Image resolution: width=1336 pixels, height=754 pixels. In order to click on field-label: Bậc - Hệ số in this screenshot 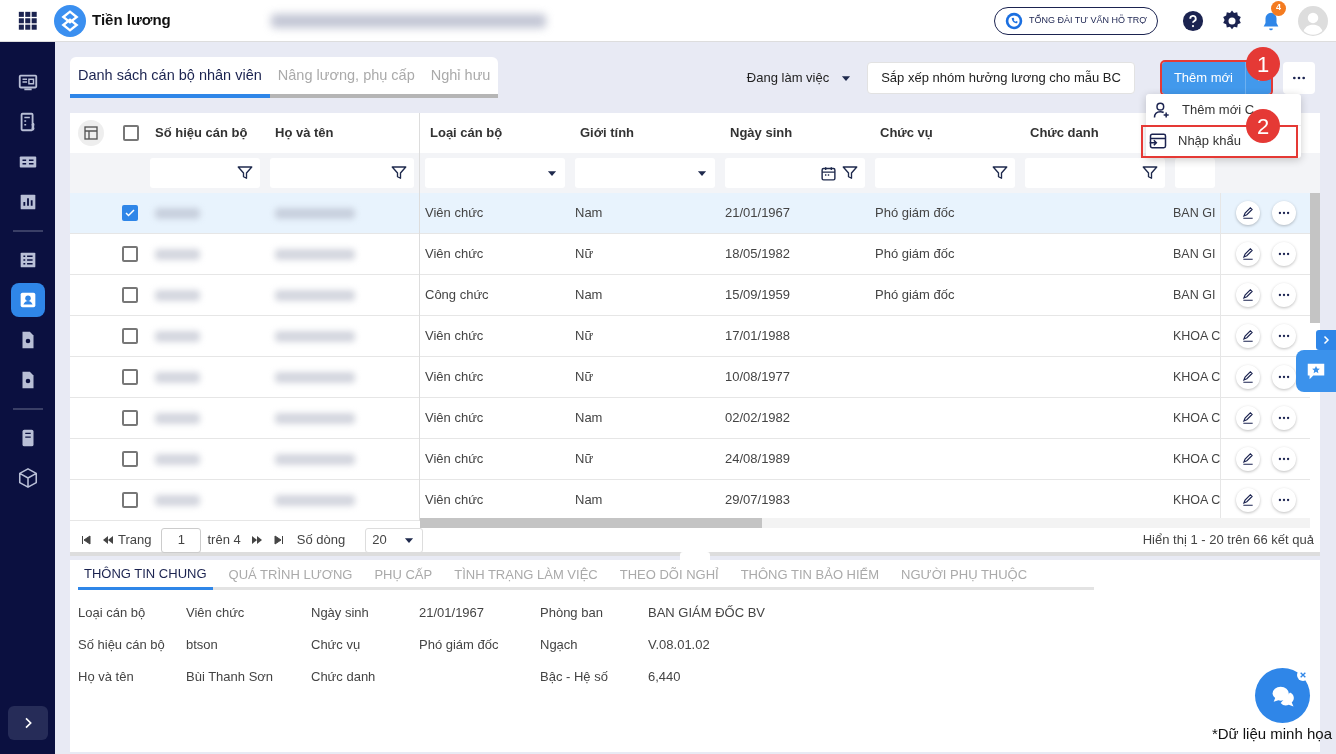, I will do `click(574, 677)`.